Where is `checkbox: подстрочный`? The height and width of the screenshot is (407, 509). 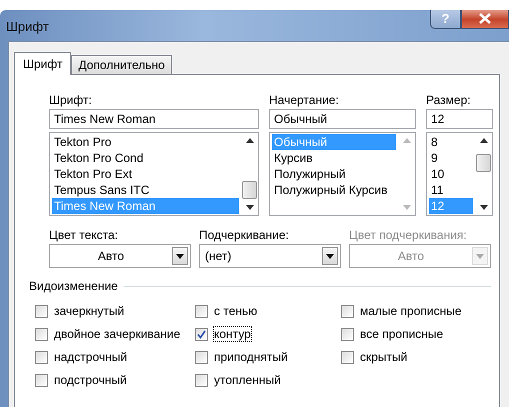 checkbox: подстрочный is located at coordinates (115, 380).